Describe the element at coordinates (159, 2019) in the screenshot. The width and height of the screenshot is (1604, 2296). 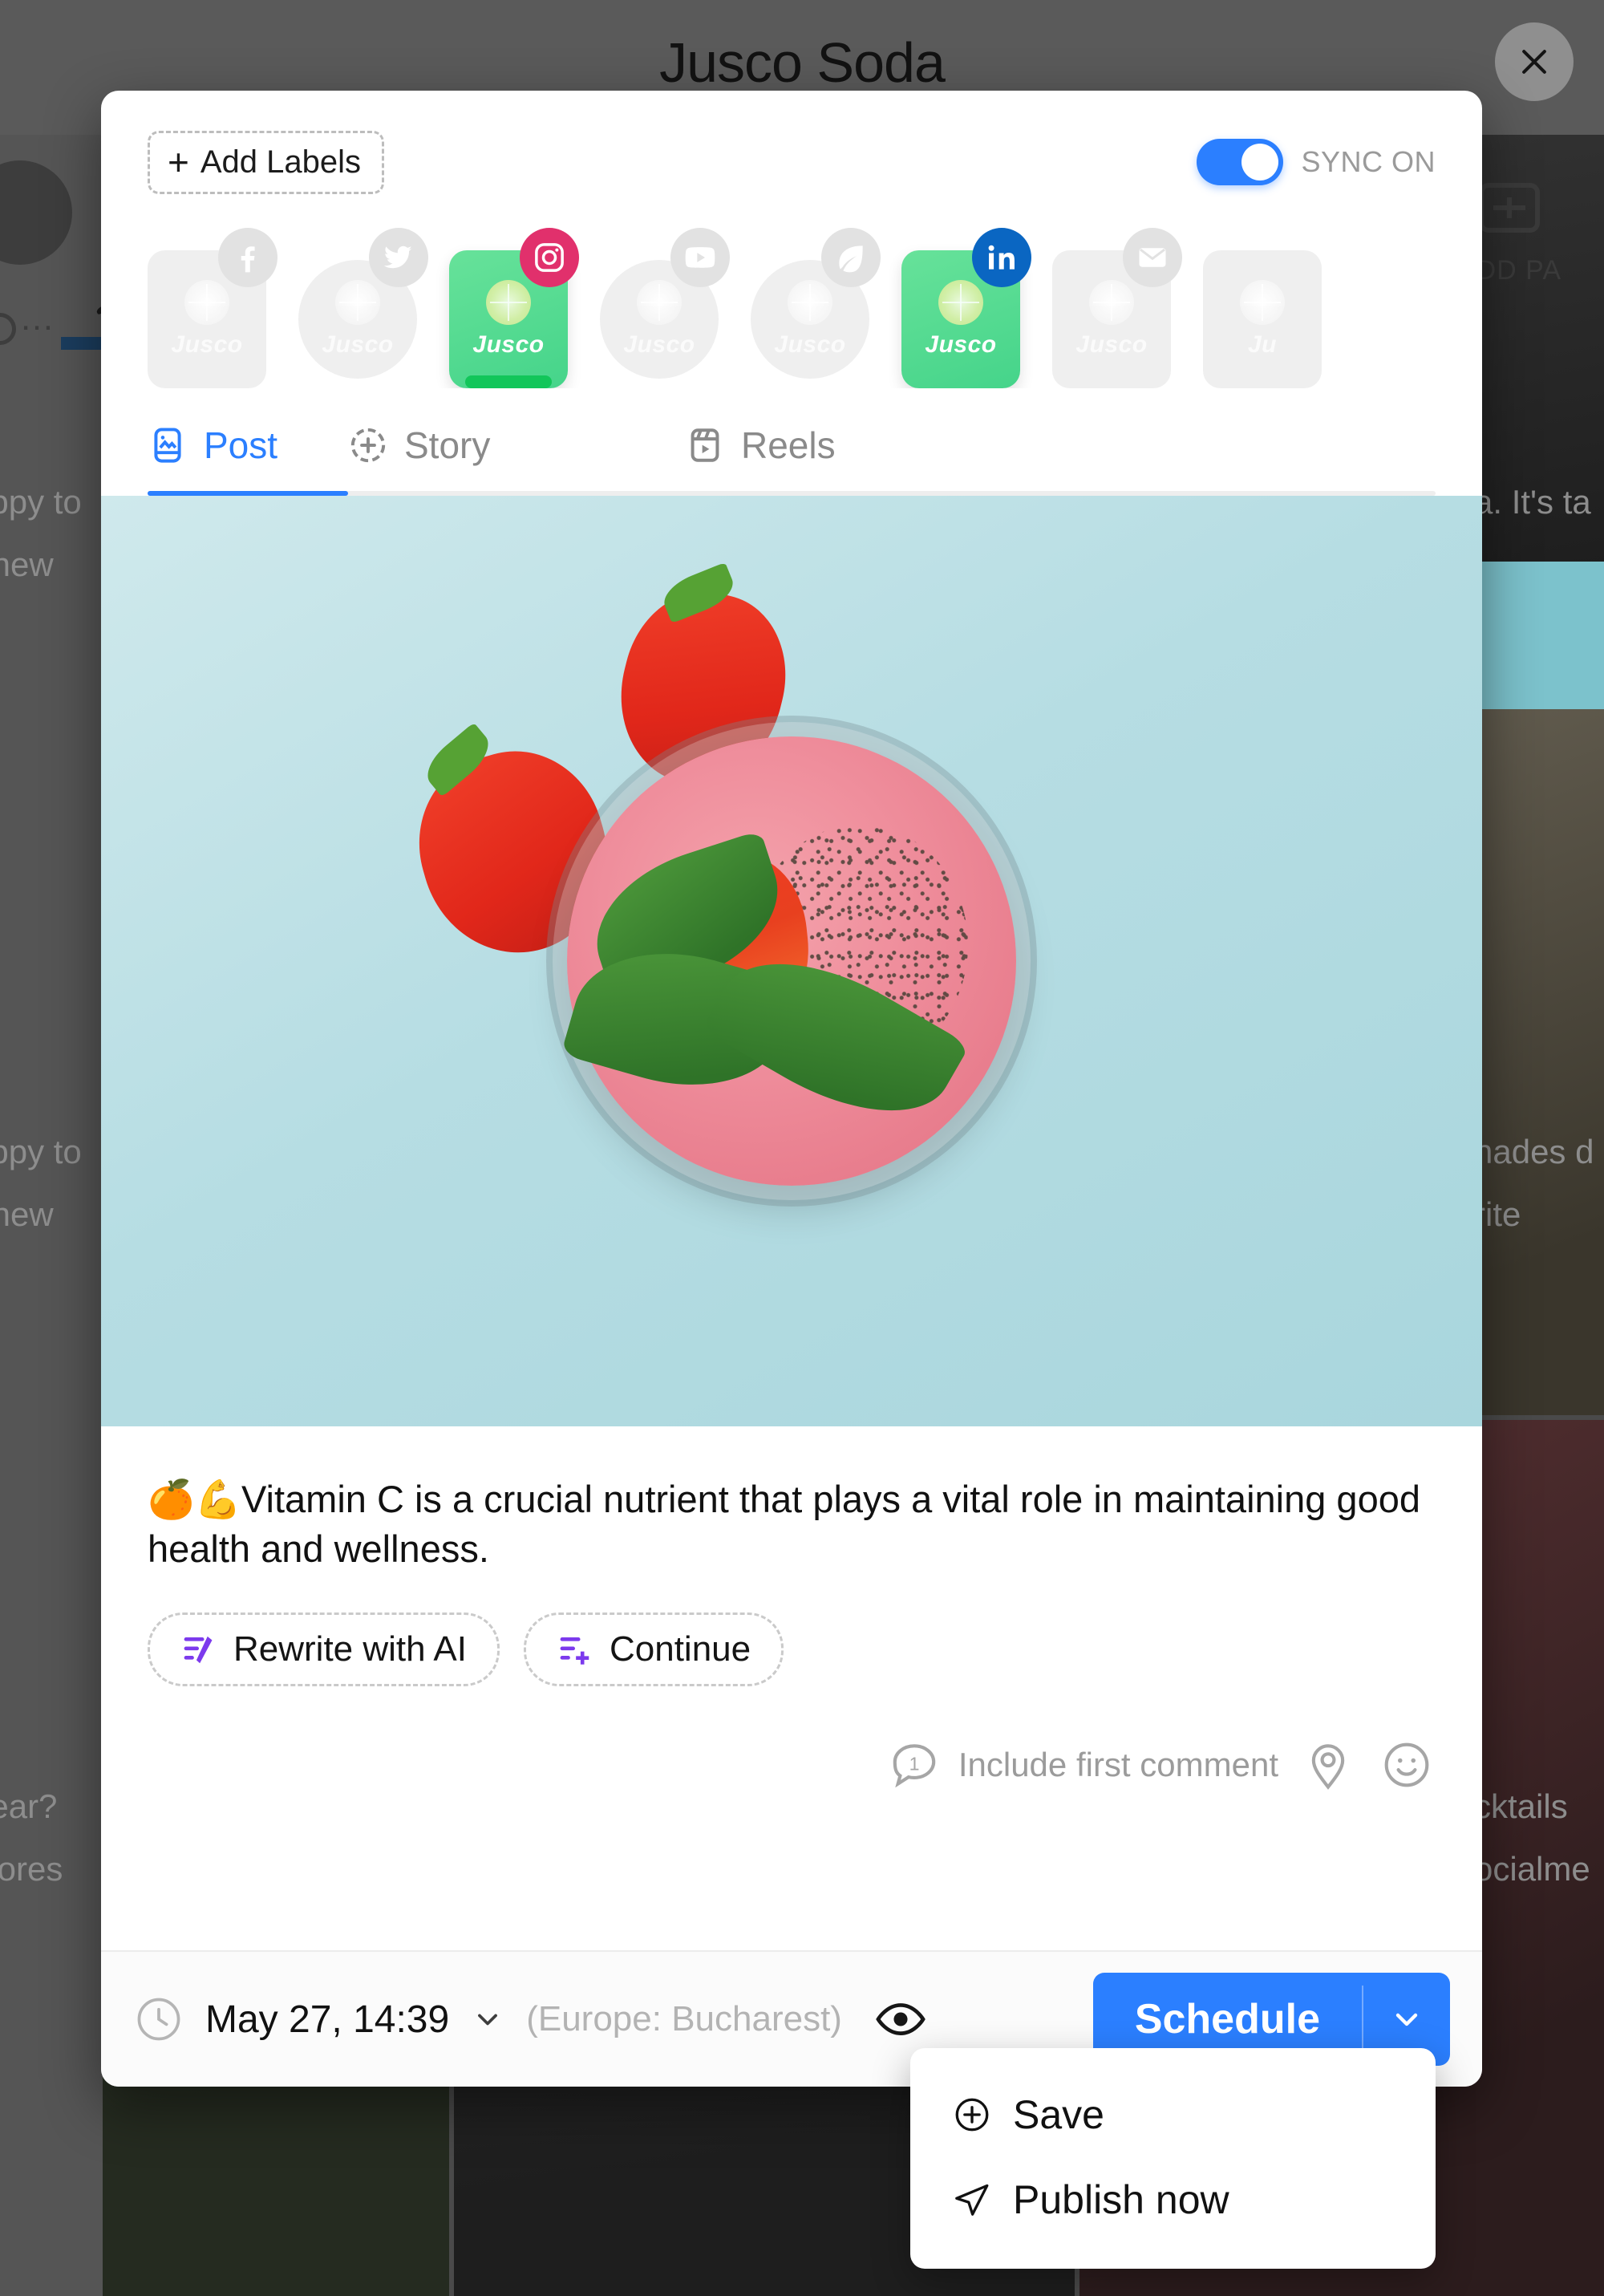
I see `clock-icon` at that location.